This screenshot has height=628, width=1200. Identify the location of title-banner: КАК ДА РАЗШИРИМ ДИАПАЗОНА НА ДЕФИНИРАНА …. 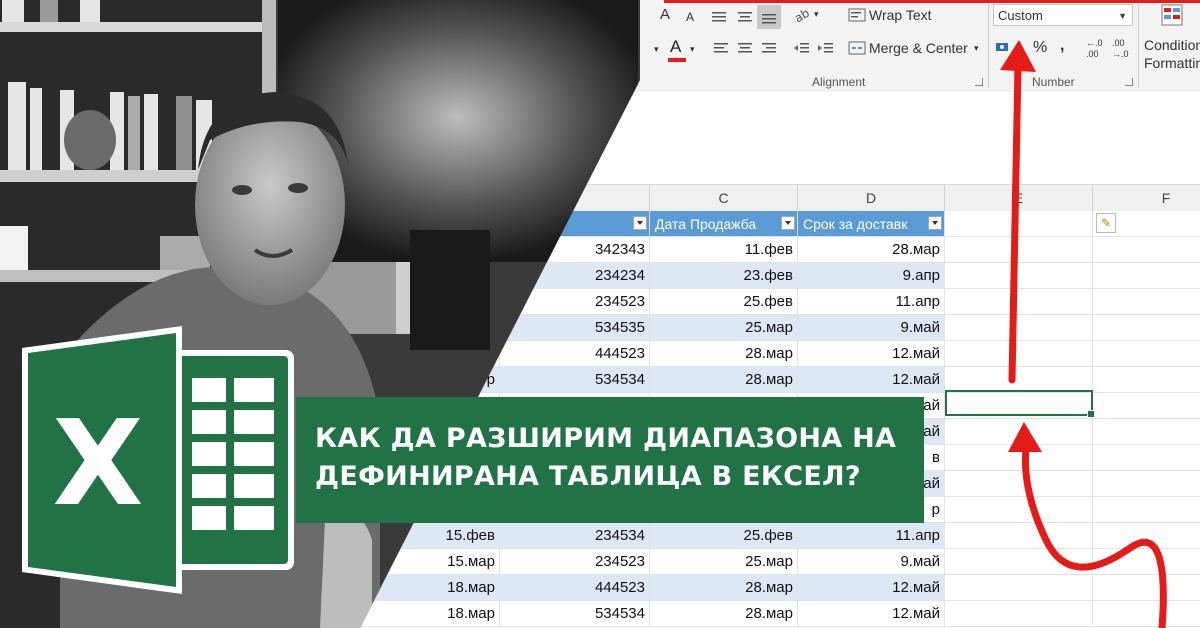
(610, 460).